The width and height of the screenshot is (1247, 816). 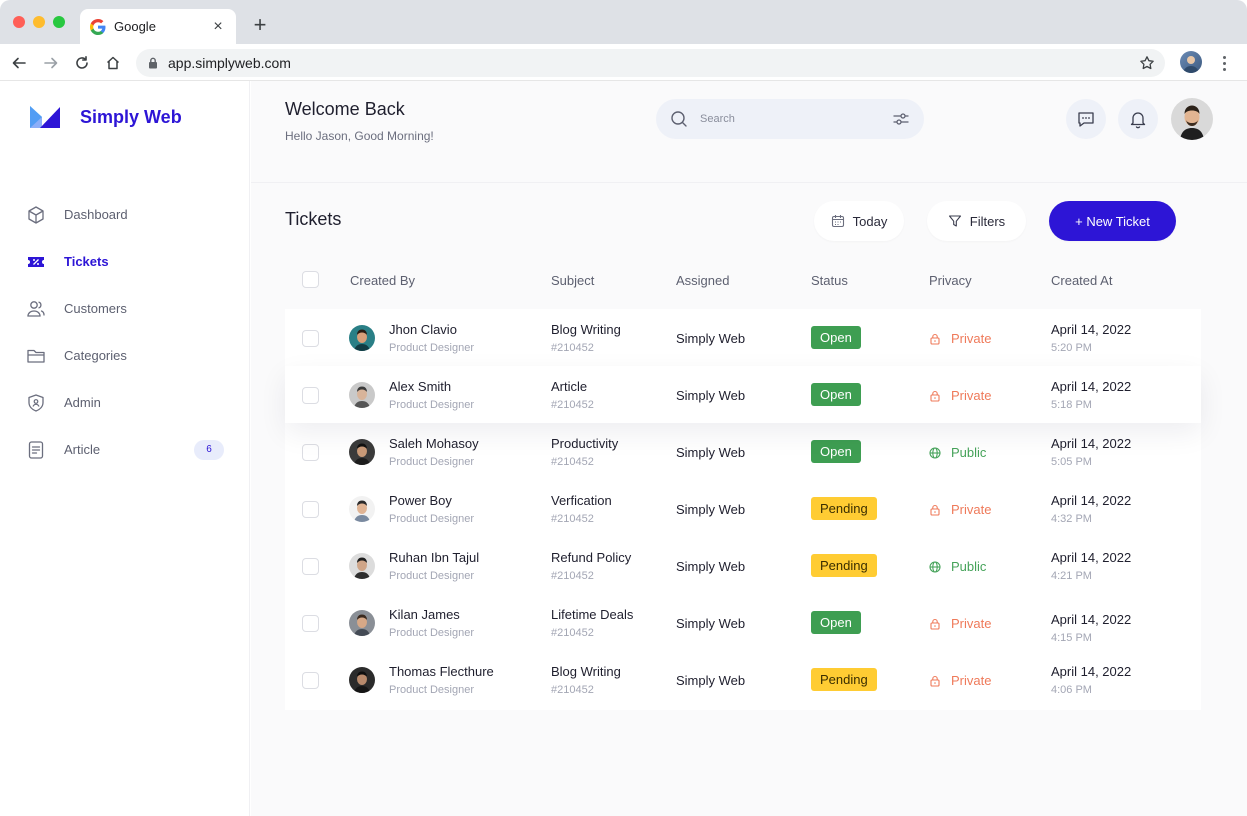 I want to click on brand-name: Simply Web, so click(x=131, y=116).